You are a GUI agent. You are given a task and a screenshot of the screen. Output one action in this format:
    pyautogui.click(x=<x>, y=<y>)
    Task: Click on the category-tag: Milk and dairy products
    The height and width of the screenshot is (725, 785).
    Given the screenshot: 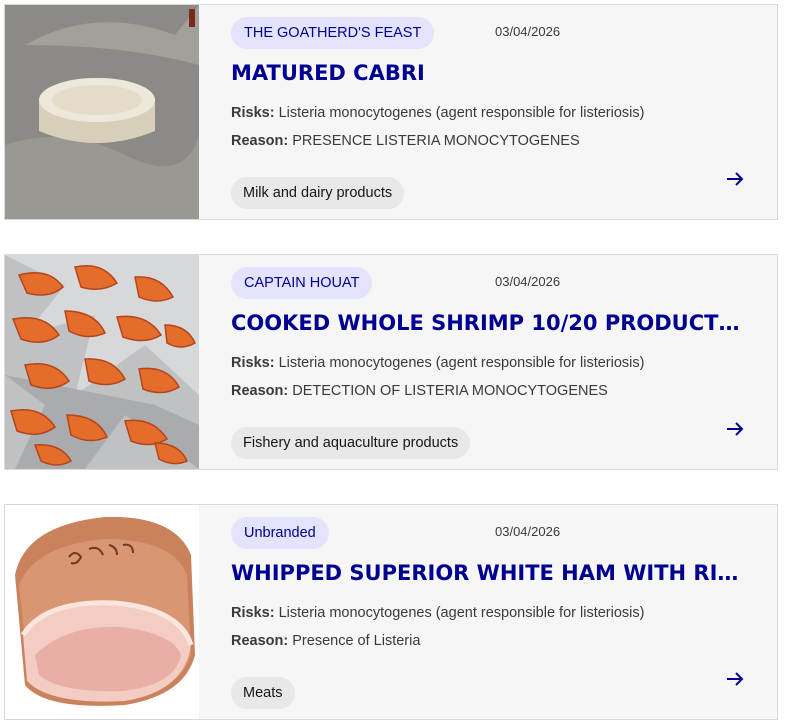 What is the action you would take?
    pyautogui.click(x=318, y=193)
    